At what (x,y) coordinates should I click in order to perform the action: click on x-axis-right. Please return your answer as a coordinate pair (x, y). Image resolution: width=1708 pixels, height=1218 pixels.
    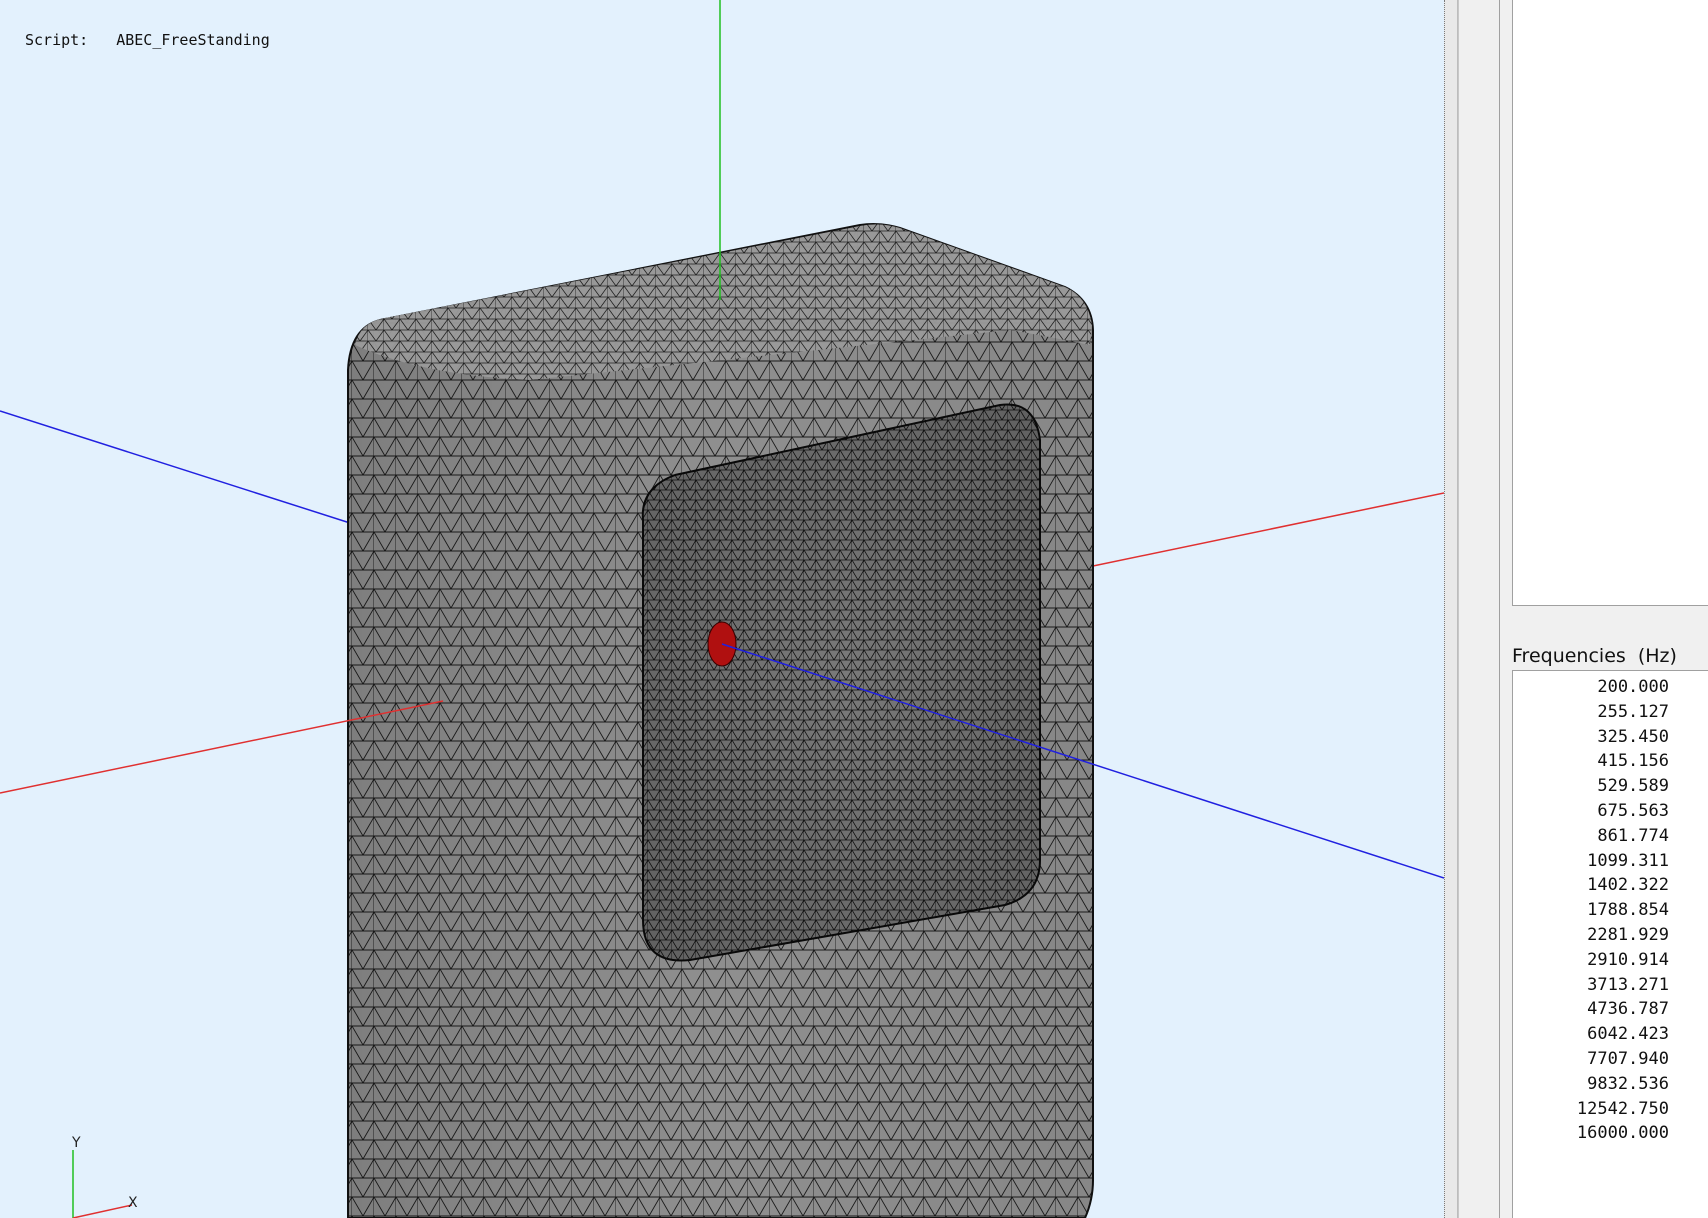
    Looking at the image, I should click on (1268, 529).